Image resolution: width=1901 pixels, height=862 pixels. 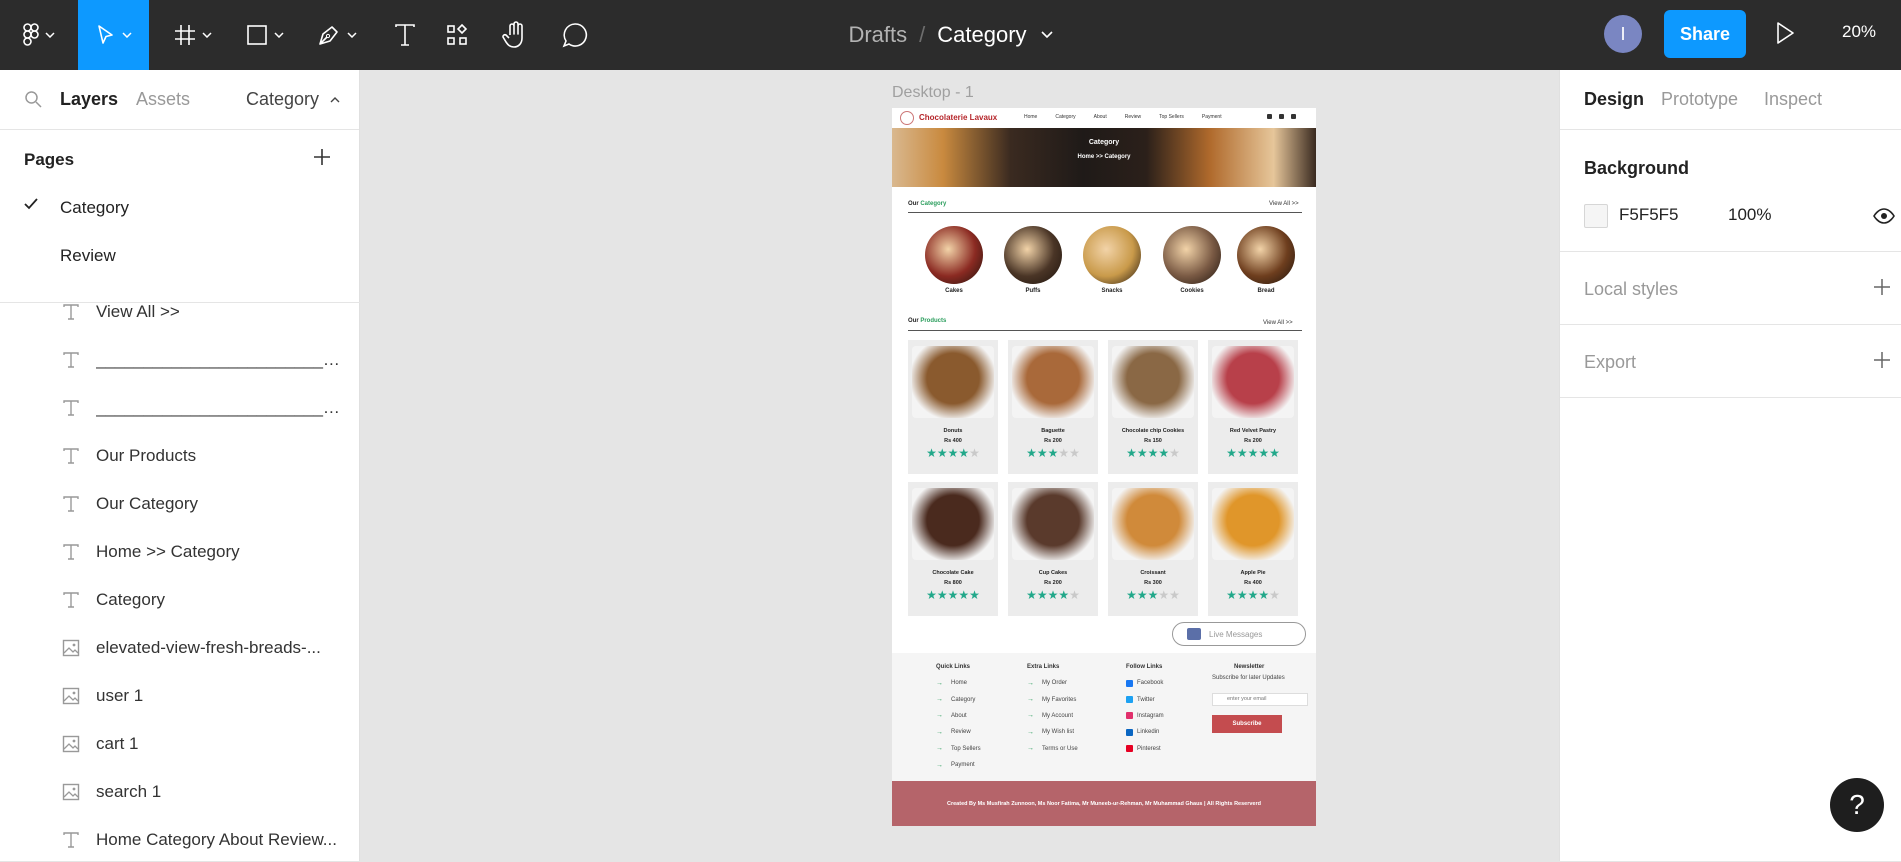 I want to click on layer-row: Category, so click(x=180, y=600).